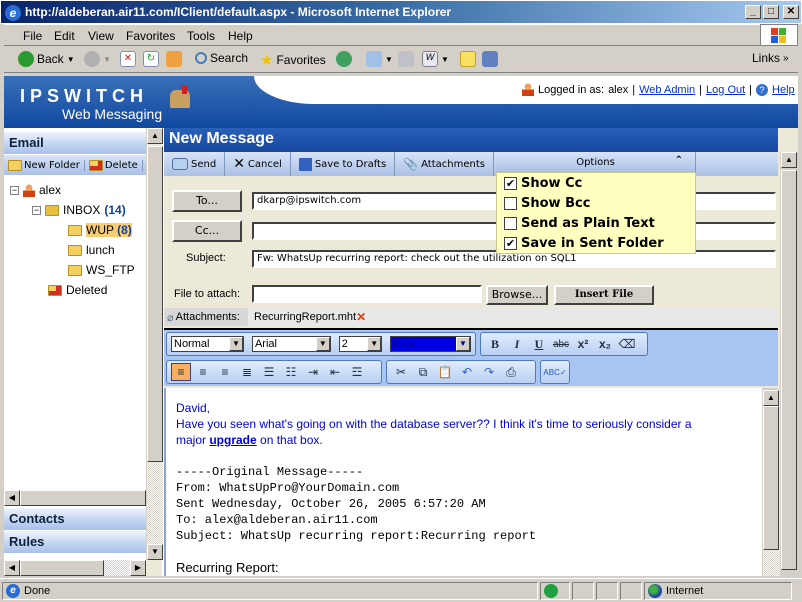  Describe the element at coordinates (75, 143) in the screenshot. I see `email-section-header: Email` at that location.